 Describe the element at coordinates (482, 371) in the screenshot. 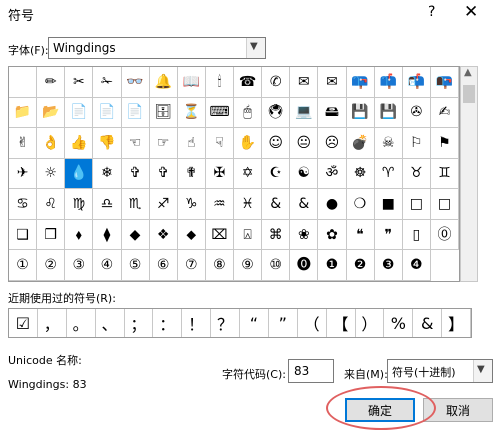

I see `from-dropdown-button: ▼` at that location.